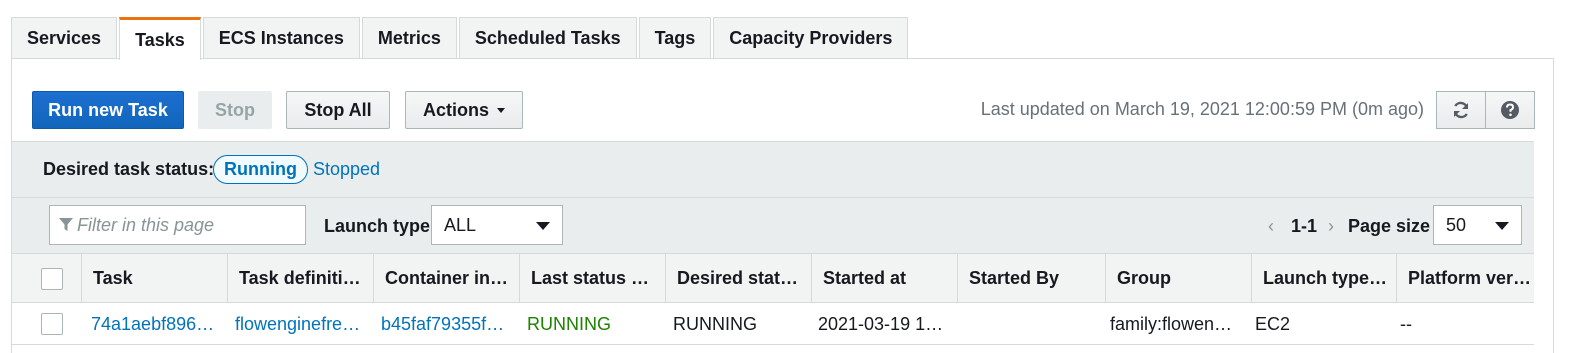 The image size is (1574, 353). Describe the element at coordinates (66, 224) in the screenshot. I see `filter-icon` at that location.